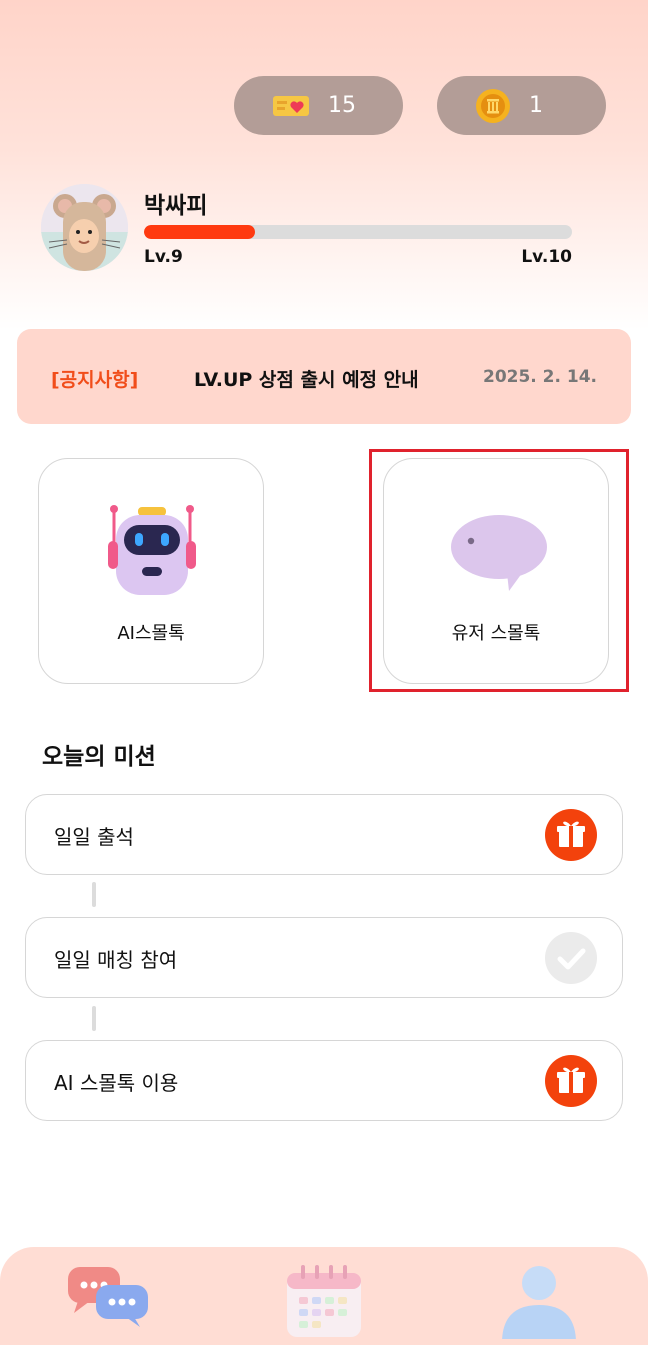 Image resolution: width=648 pixels, height=1345 pixels. I want to click on ticket-balance: 15, so click(318, 105).